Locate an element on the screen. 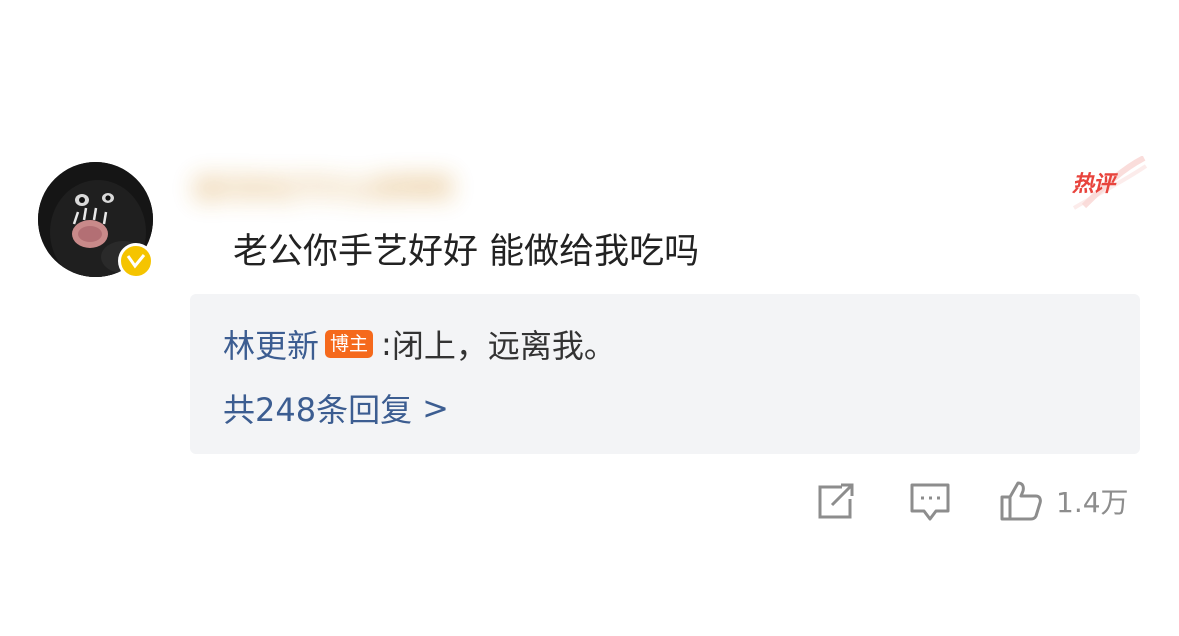 Image resolution: width=1179 pixels, height=636 pixels. like-count: 1.4万 is located at coordinates (1092, 502).